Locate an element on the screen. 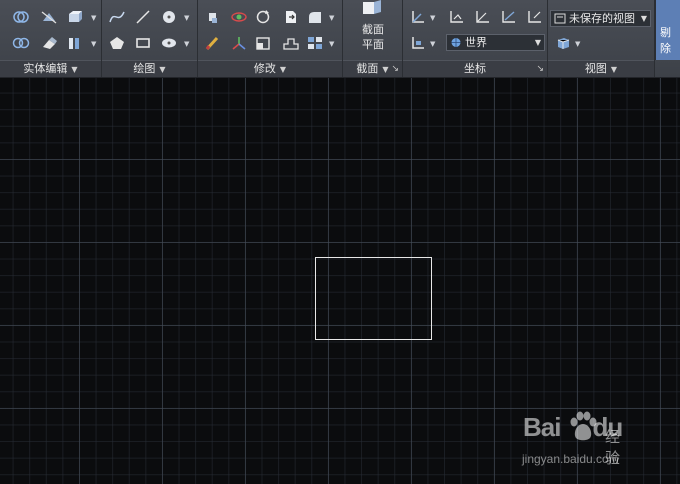  shell-dropdown-icon: ▼ is located at coordinates (93, 44).